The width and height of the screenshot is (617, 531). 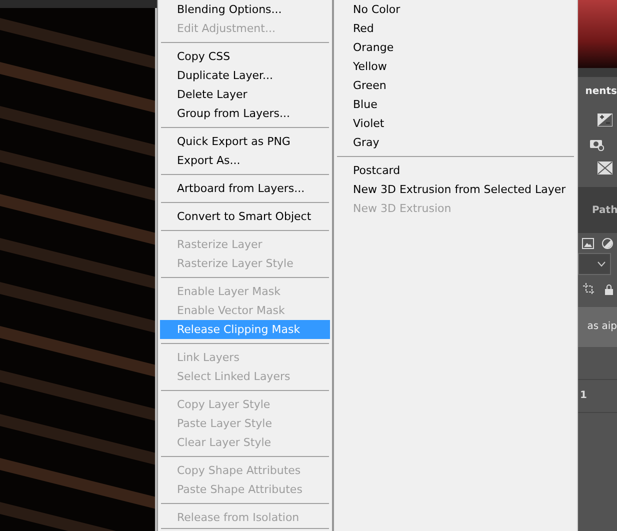 What do you see at coordinates (245, 56) in the screenshot?
I see `menu-item: Copy CSS` at bounding box center [245, 56].